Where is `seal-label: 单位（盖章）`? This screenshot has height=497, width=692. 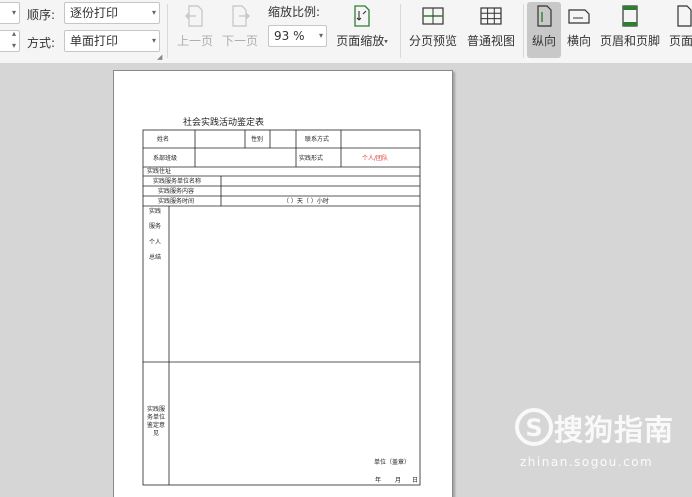 seal-label: 单位（盖章） is located at coordinates (392, 462).